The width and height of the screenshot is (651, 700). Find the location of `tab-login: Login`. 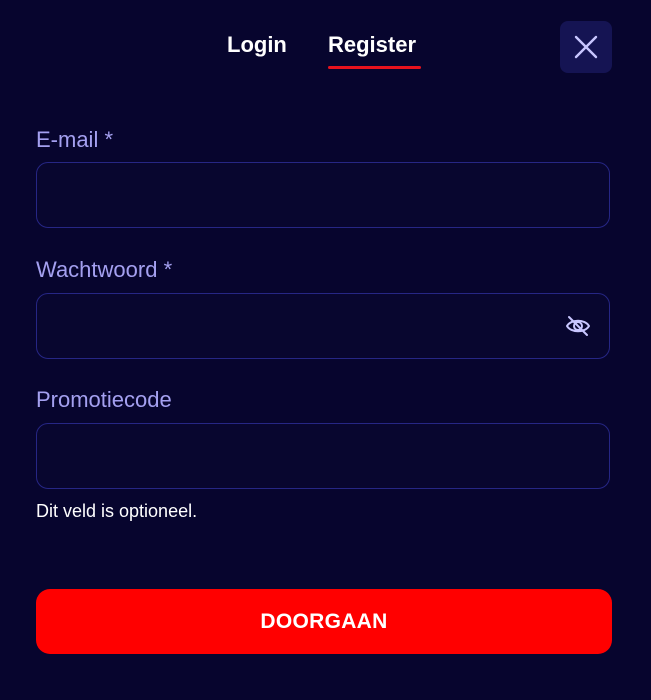

tab-login: Login is located at coordinates (257, 50).